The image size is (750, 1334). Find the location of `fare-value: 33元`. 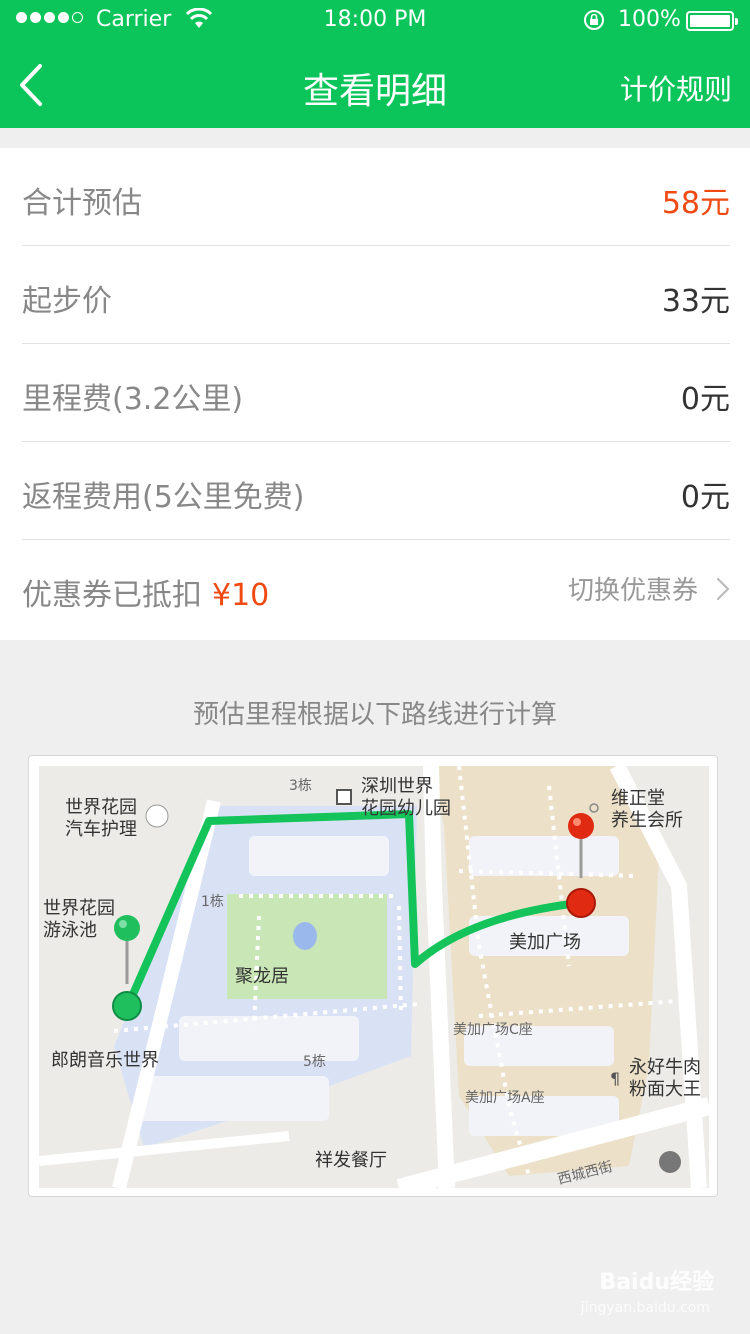

fare-value: 33元 is located at coordinates (695, 301).